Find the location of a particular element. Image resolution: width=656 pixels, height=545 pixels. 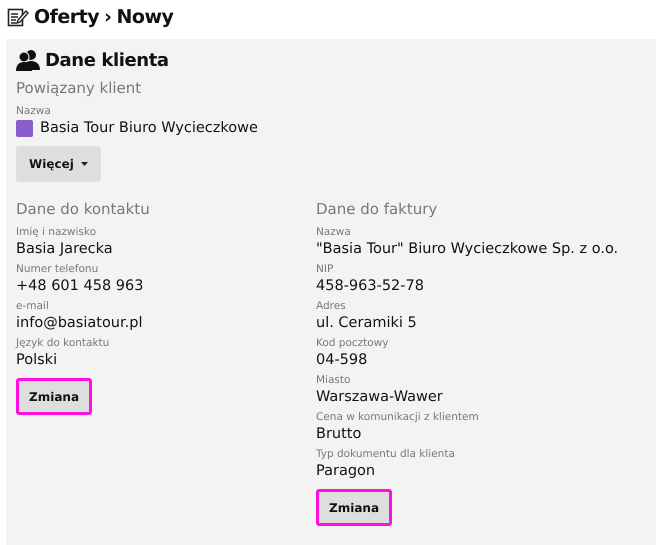

field-value: "Basia Tour" Biuro Wycieczkowe Sp. z o.o. is located at coordinates (468, 249).